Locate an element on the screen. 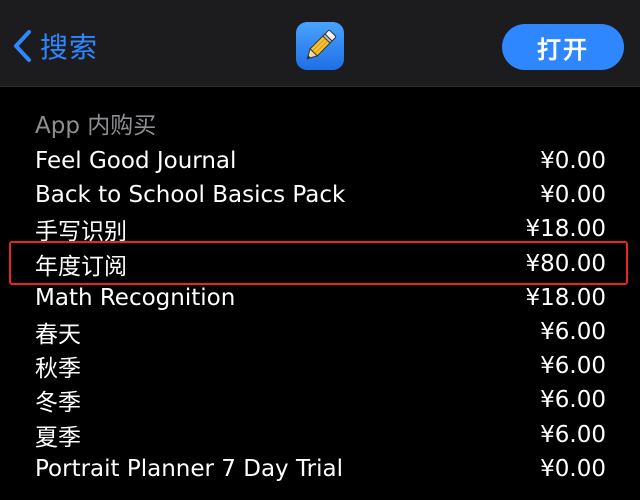 The width and height of the screenshot is (640, 500). back-label: 搜索 is located at coordinates (69, 47).